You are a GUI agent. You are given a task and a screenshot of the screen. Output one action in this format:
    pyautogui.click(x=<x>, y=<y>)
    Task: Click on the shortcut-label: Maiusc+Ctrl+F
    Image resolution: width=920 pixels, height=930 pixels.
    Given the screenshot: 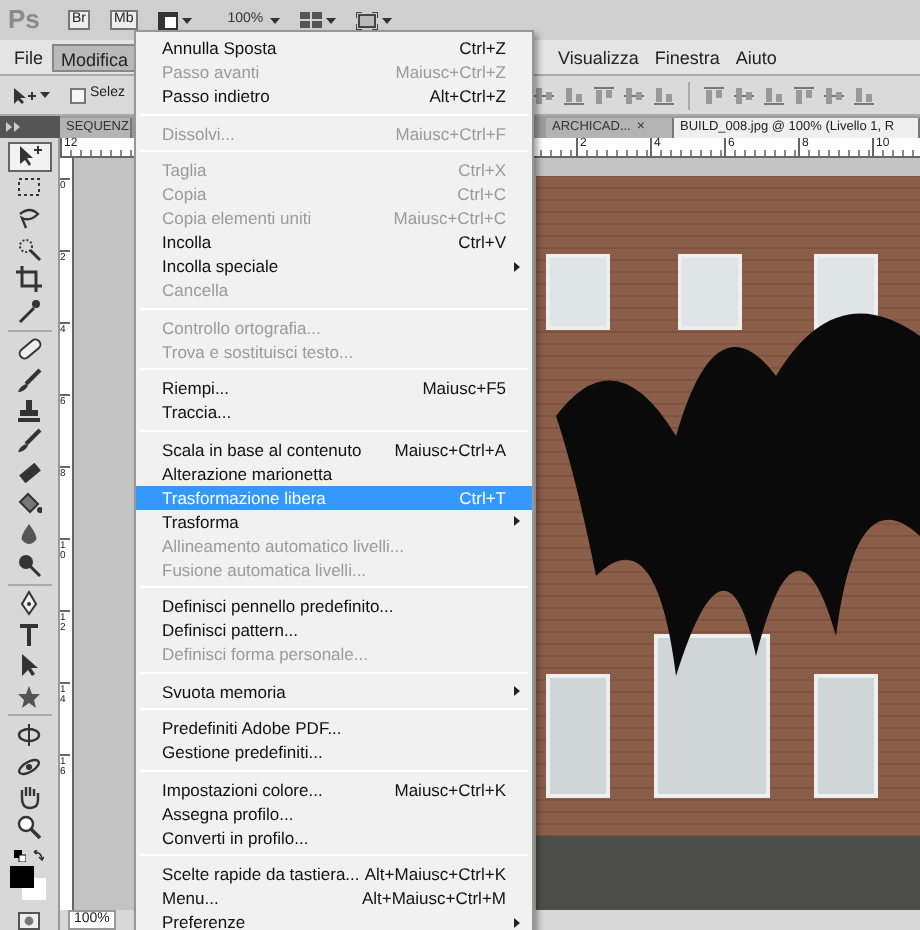 What is the action you would take?
    pyautogui.click(x=450, y=133)
    